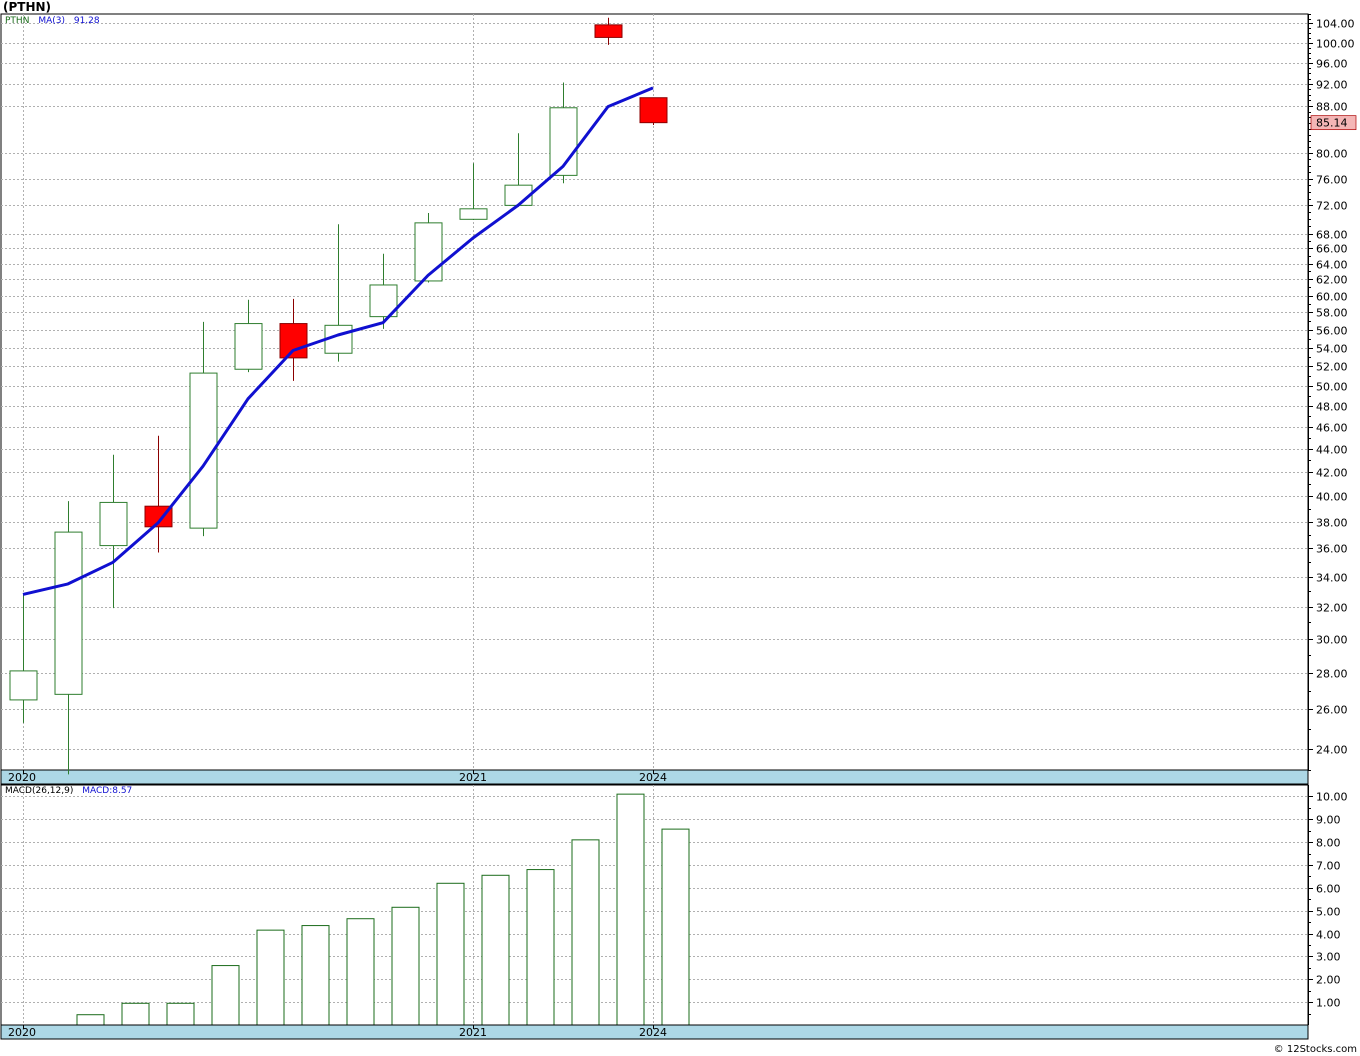  What do you see at coordinates (1332, 107) in the screenshot?
I see `price-tick-label-26: 88.00` at bounding box center [1332, 107].